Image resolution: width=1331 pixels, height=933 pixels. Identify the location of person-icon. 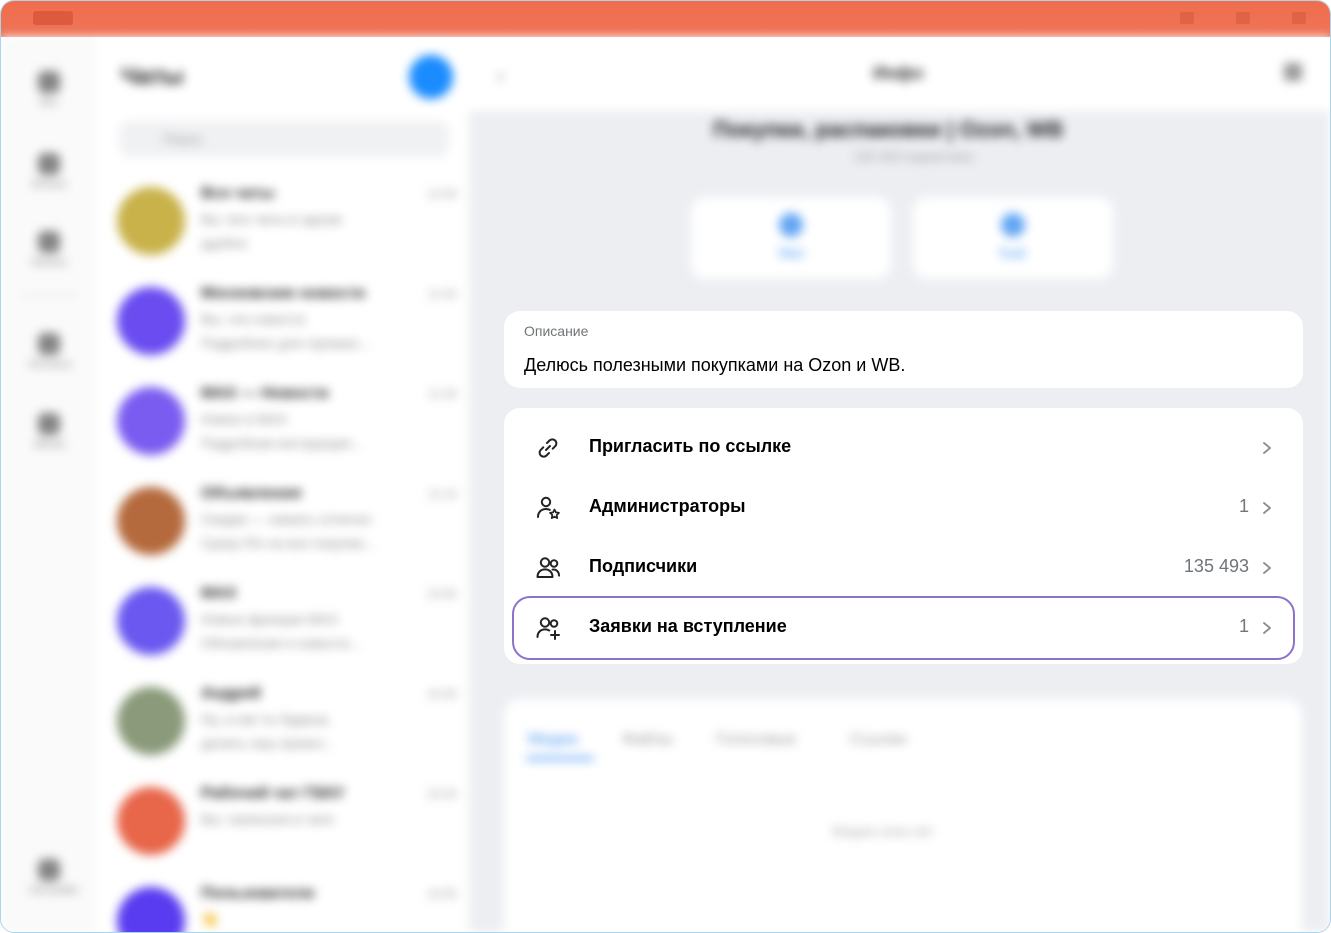
(49, 164).